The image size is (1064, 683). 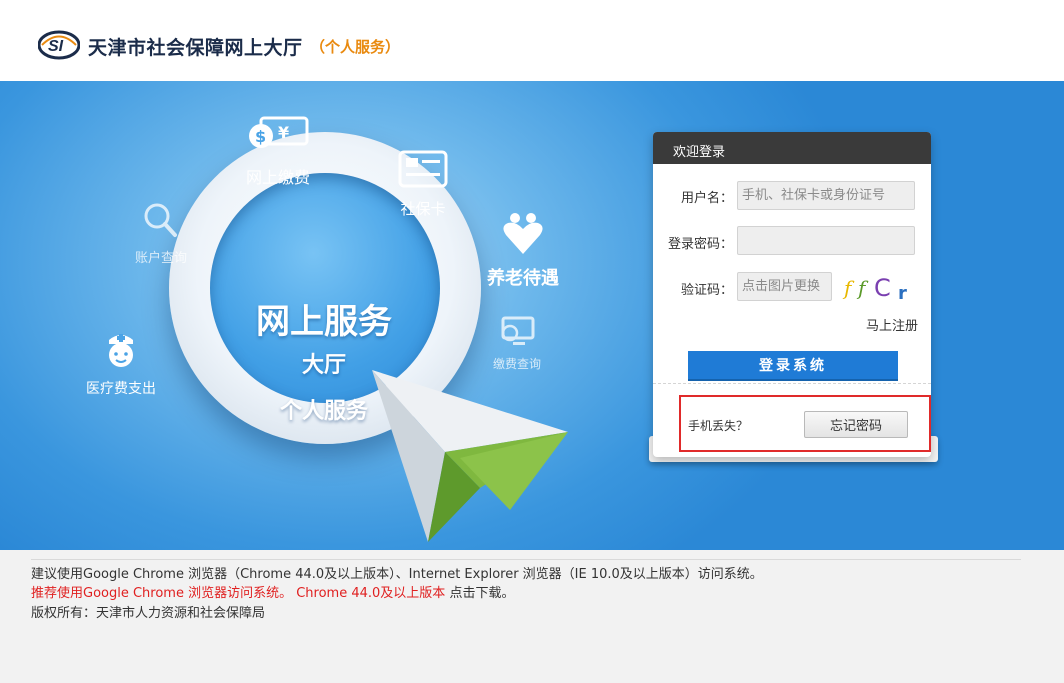 I want to click on feature-online-payment: ¥ $ 网上缴费, so click(x=278, y=151).